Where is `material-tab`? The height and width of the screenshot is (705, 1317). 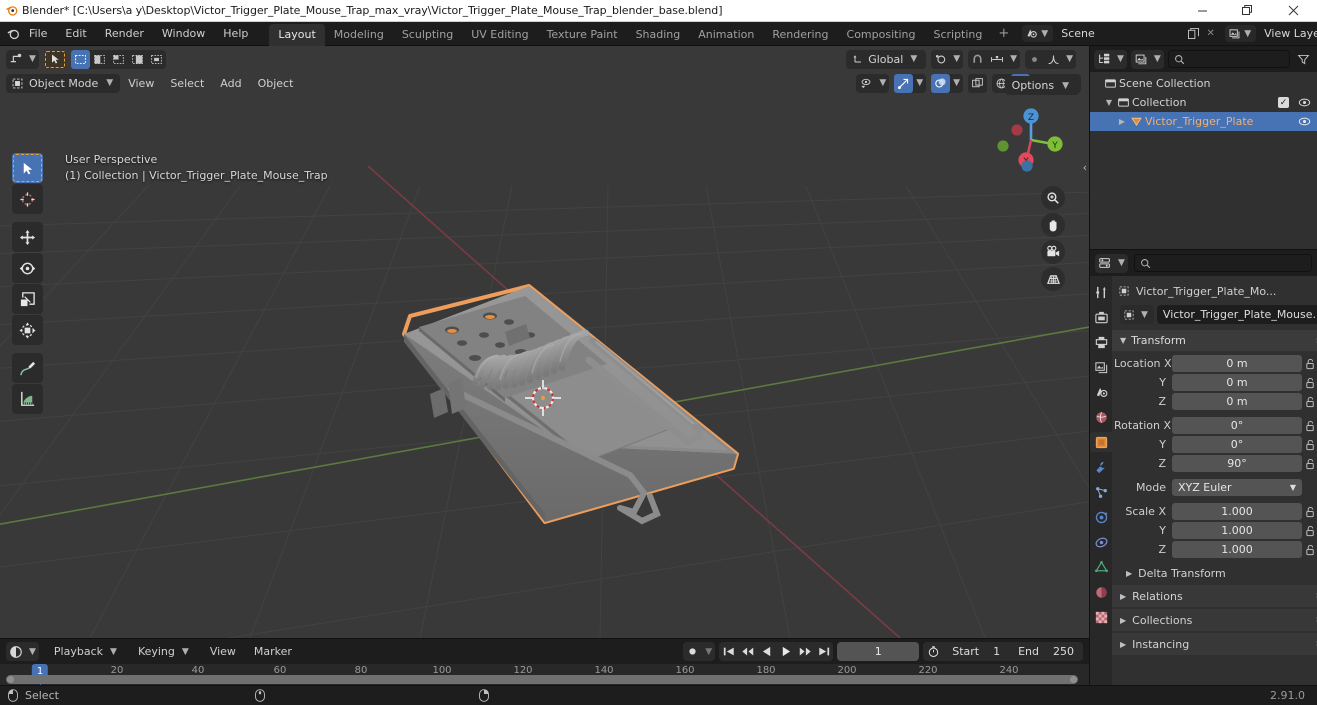 material-tab is located at coordinates (1101, 592).